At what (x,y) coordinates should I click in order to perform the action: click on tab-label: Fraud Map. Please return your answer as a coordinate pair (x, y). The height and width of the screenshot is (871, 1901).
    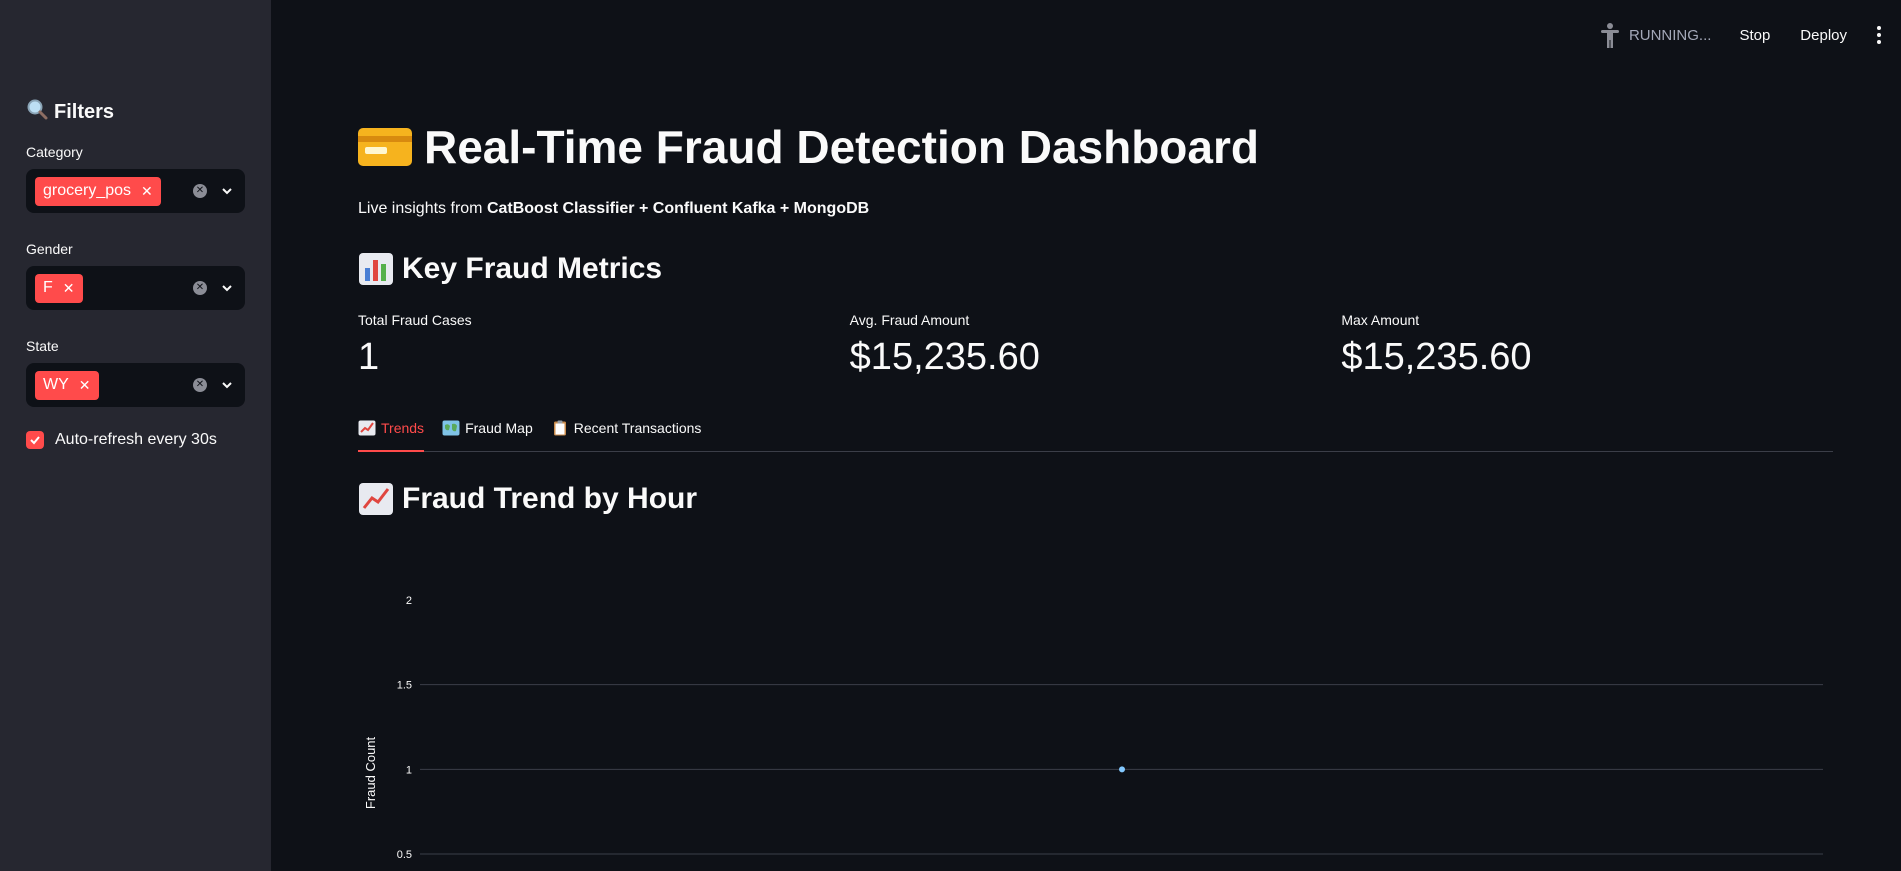
    Looking at the image, I should click on (499, 428).